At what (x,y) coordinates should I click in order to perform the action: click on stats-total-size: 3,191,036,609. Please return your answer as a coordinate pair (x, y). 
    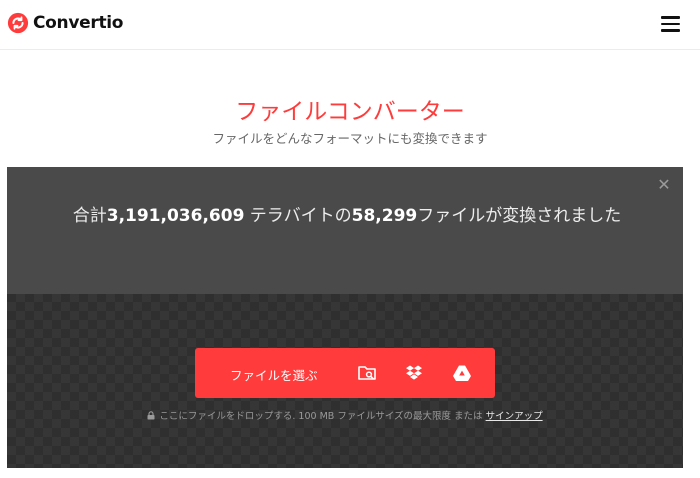
    Looking at the image, I should click on (175, 216).